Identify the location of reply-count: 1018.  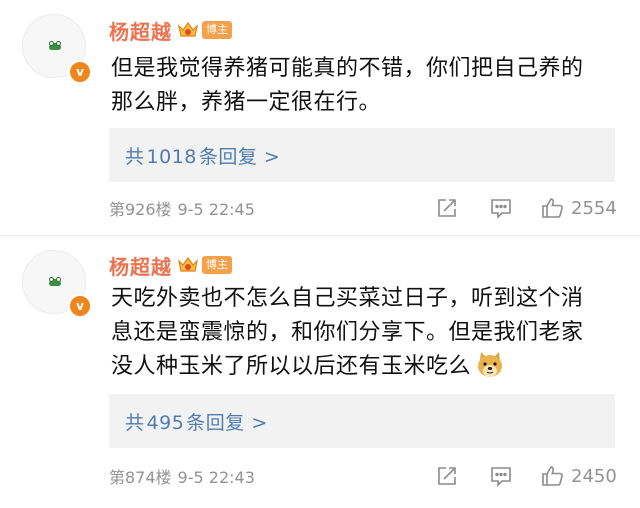
(171, 156).